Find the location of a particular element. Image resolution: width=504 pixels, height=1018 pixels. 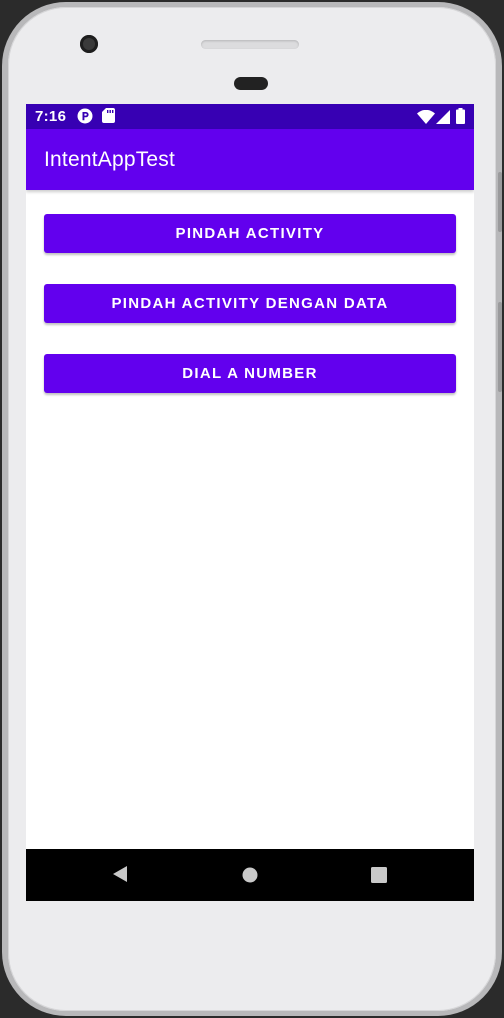

pindah-activity-dengan-data-button: PINDAH ACTIVITY DENGAN DATA is located at coordinates (250, 303).